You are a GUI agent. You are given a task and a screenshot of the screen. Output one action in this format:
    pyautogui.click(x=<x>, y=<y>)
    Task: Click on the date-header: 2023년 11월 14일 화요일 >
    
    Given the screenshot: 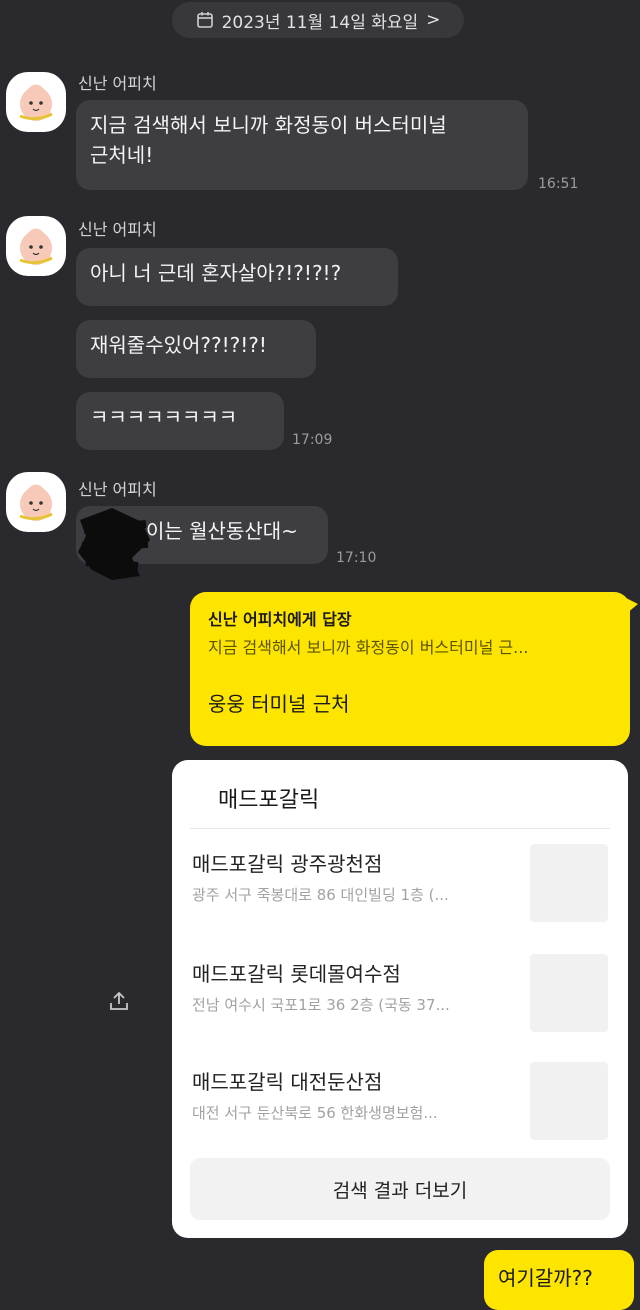 What is the action you would take?
    pyautogui.click(x=318, y=20)
    